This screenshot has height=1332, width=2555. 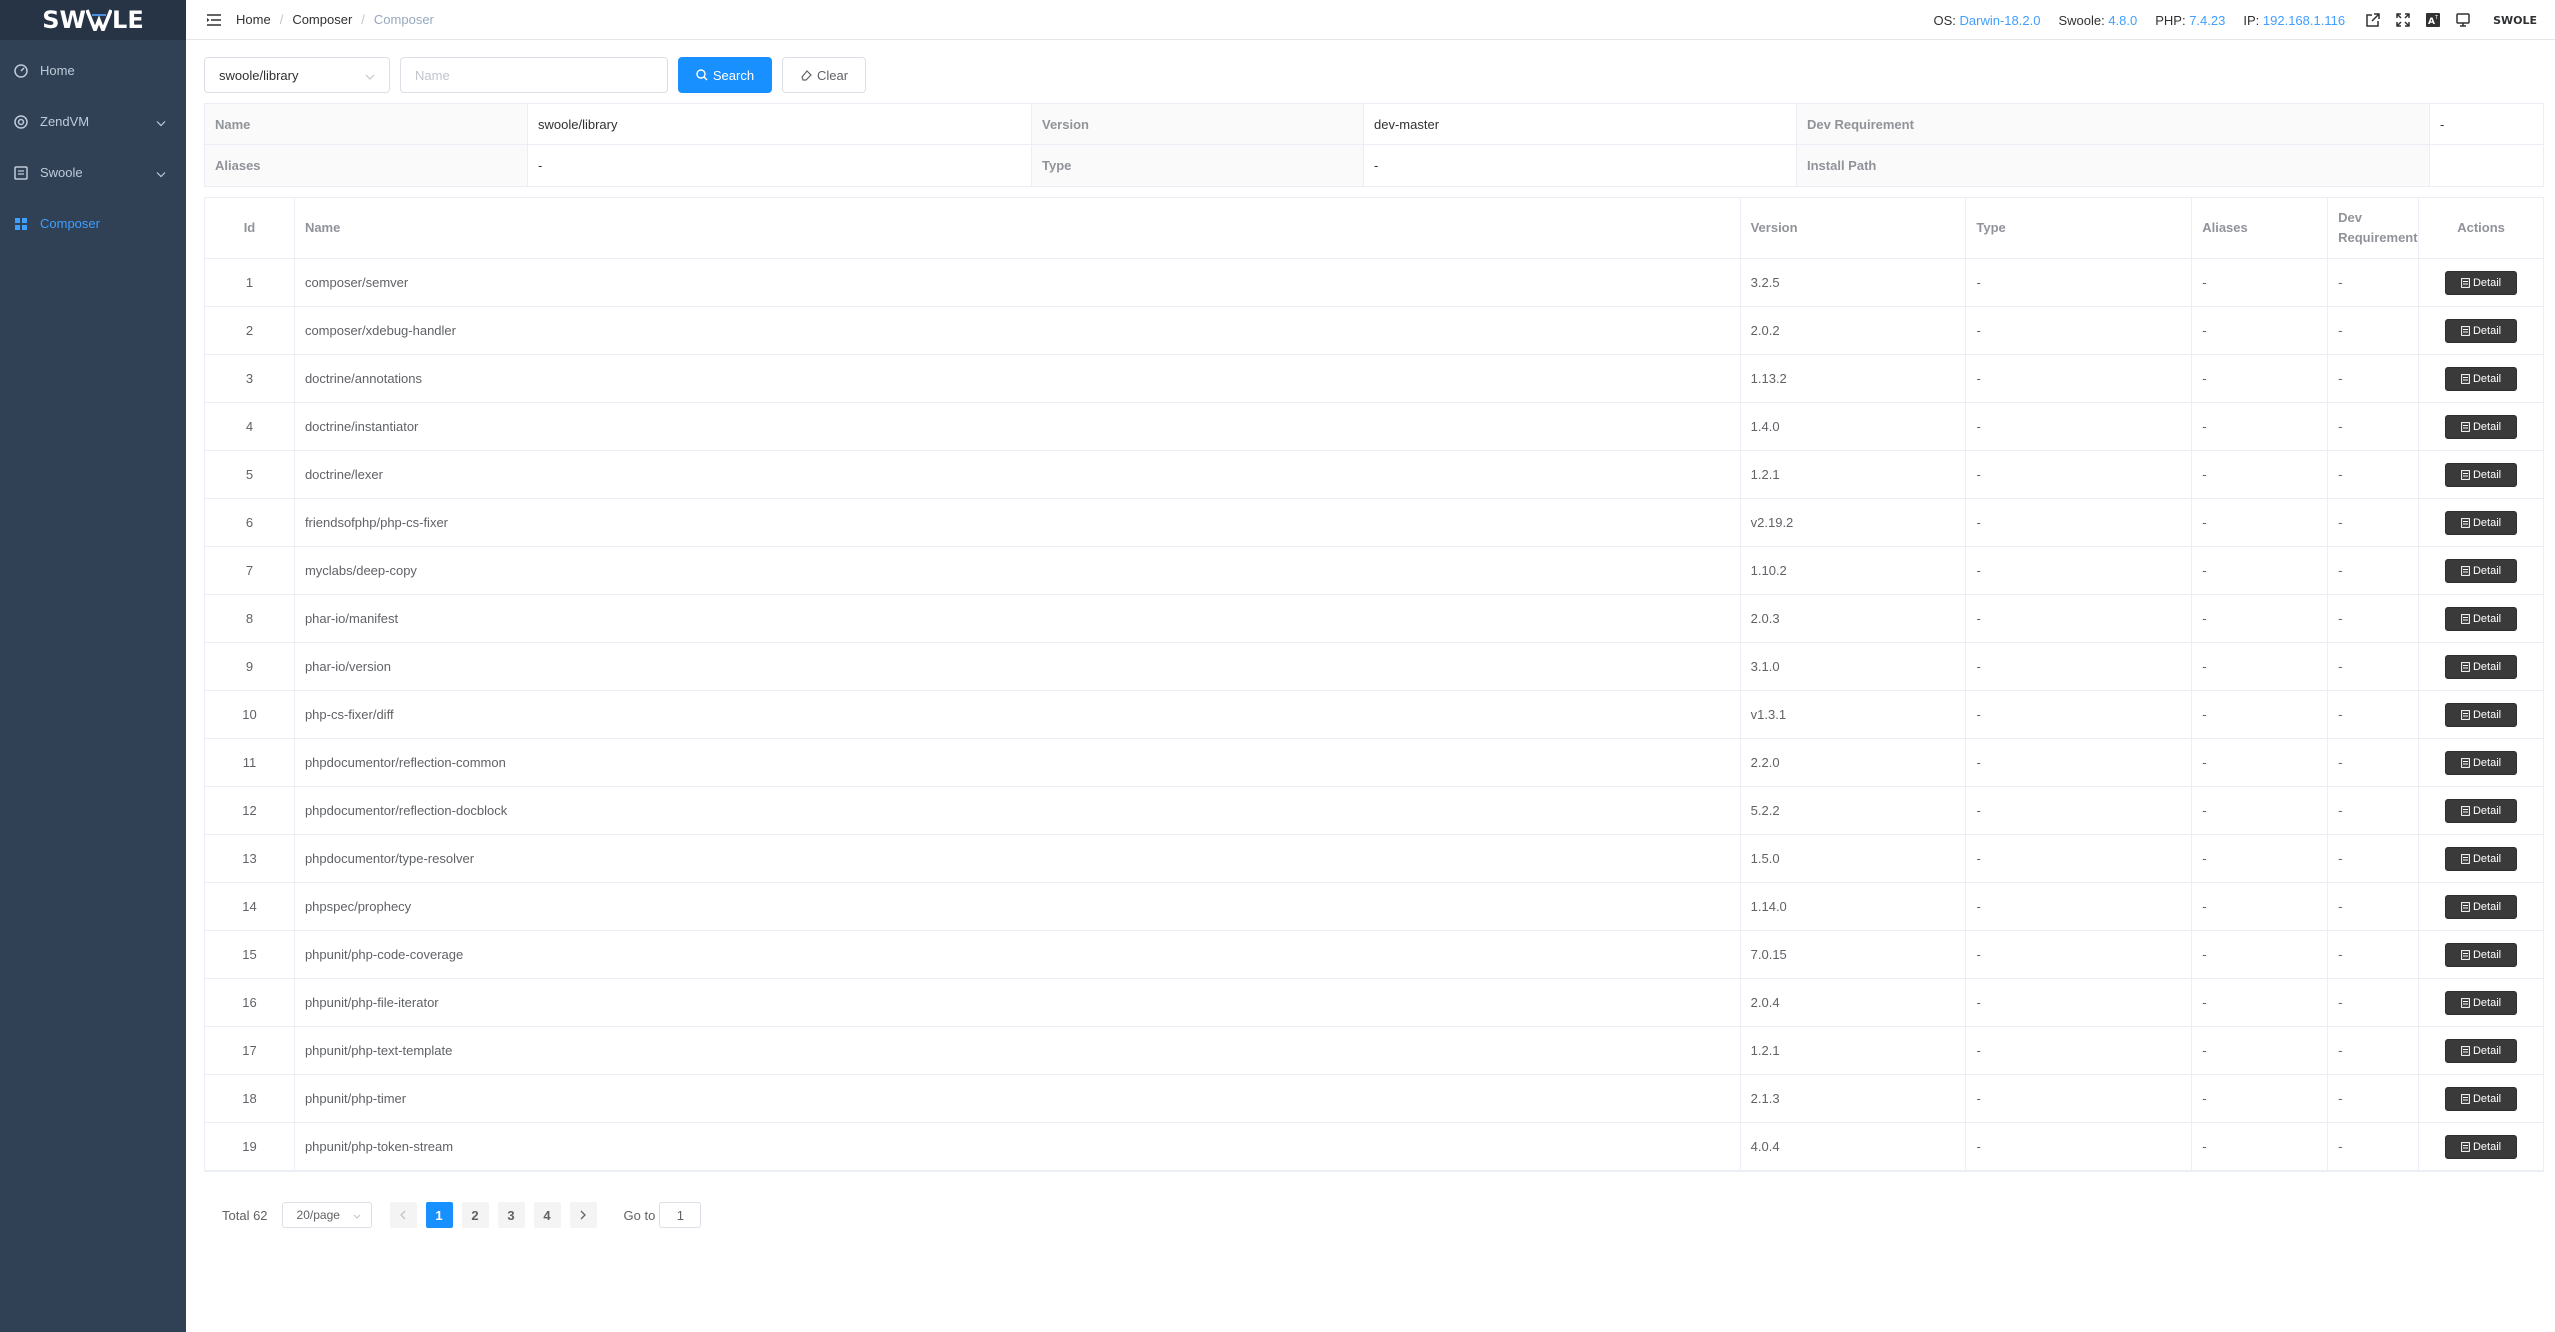 What do you see at coordinates (2374, 228) in the screenshot?
I see `column-header-dev-requirement: Dev Requirement` at bounding box center [2374, 228].